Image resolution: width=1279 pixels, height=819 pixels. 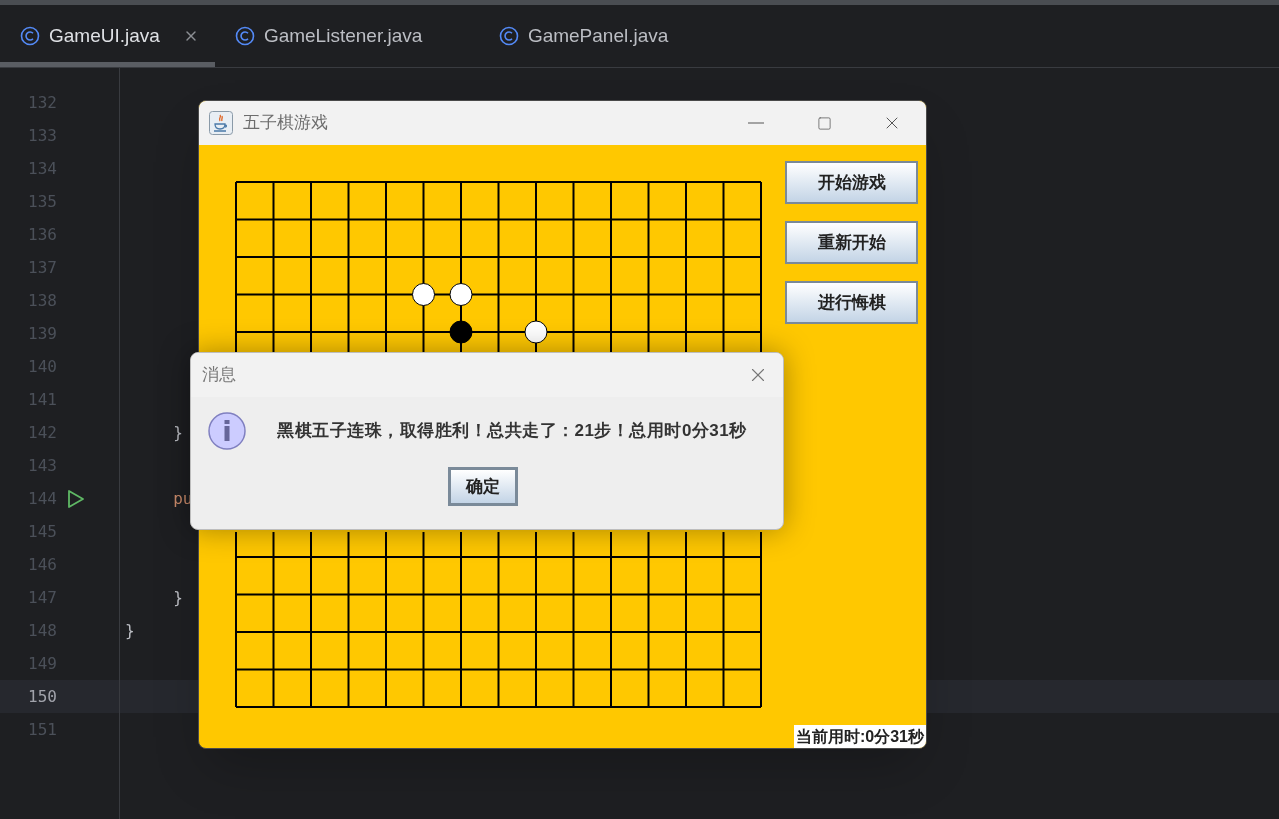 What do you see at coordinates (285, 123) in the screenshot?
I see `window-title: 五子棋游戏` at bounding box center [285, 123].